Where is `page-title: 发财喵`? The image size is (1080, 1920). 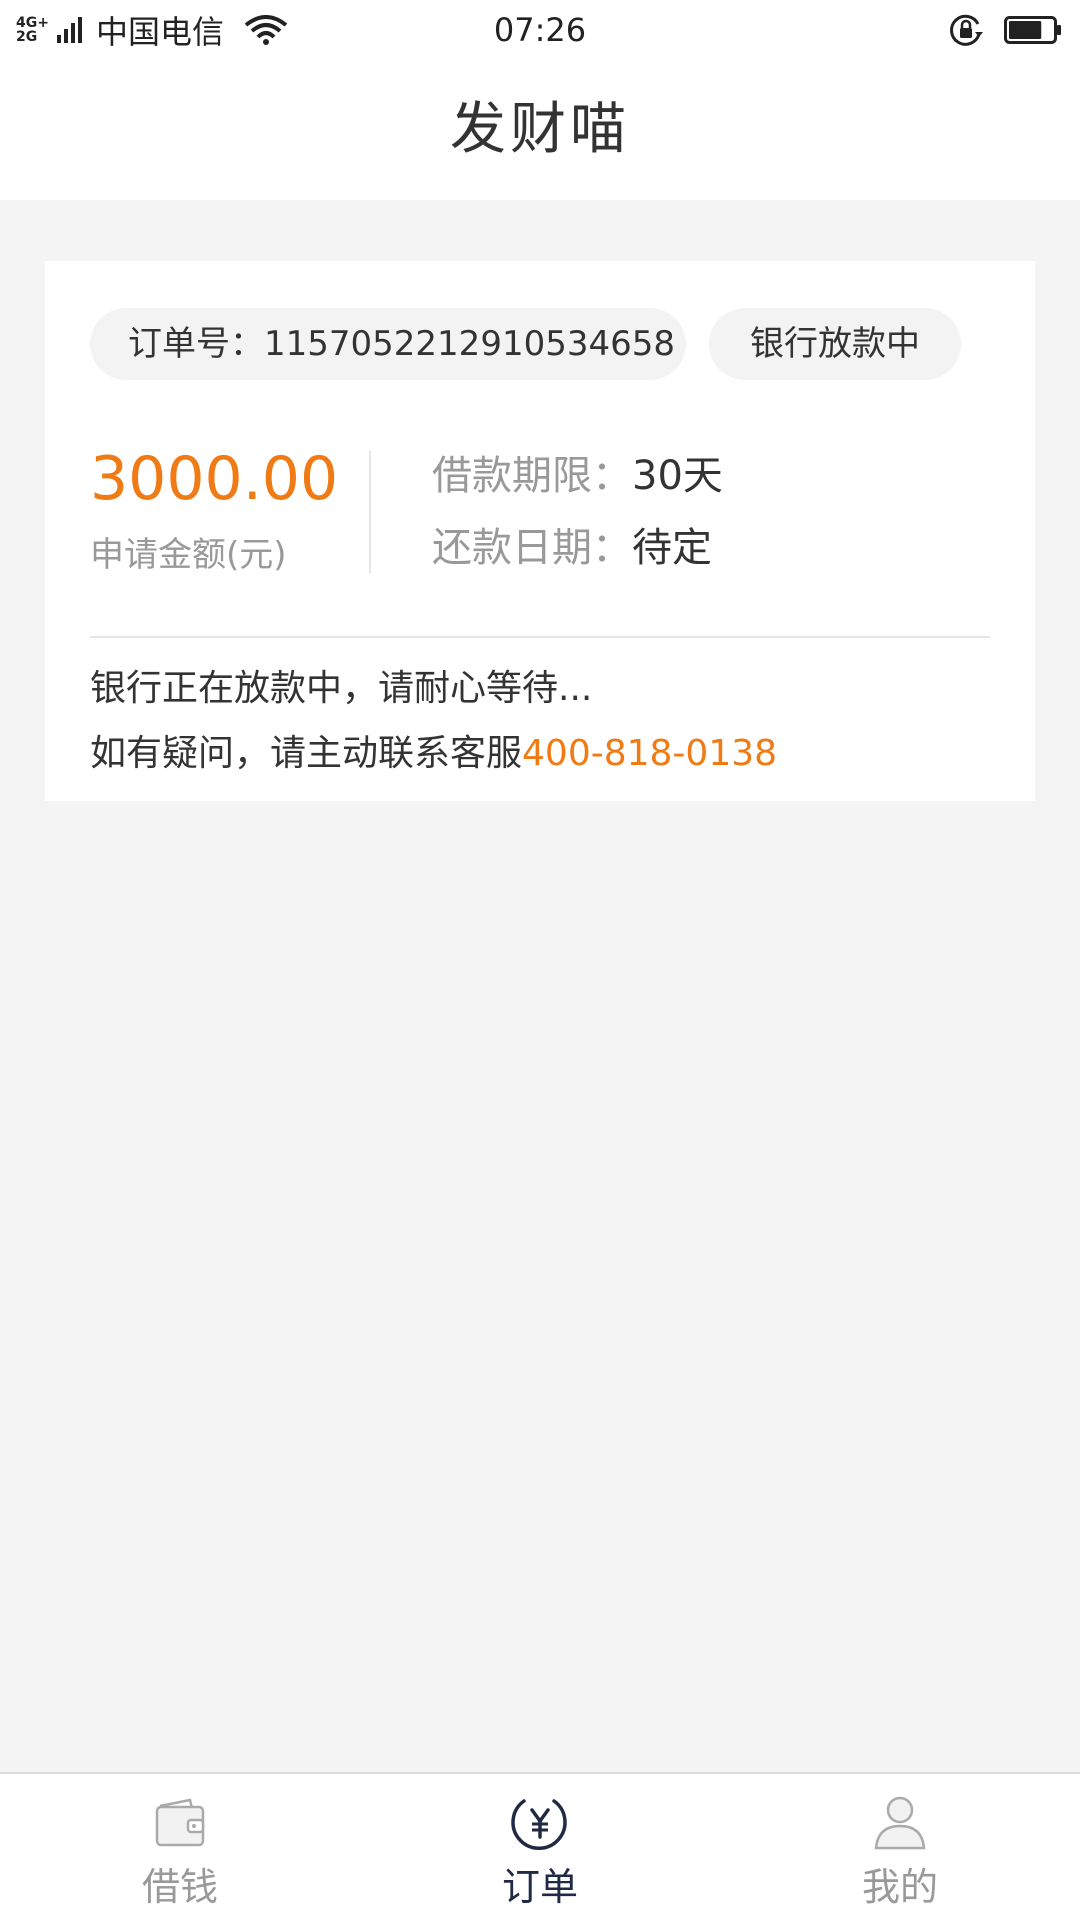
page-title: 发财喵 is located at coordinates (540, 129).